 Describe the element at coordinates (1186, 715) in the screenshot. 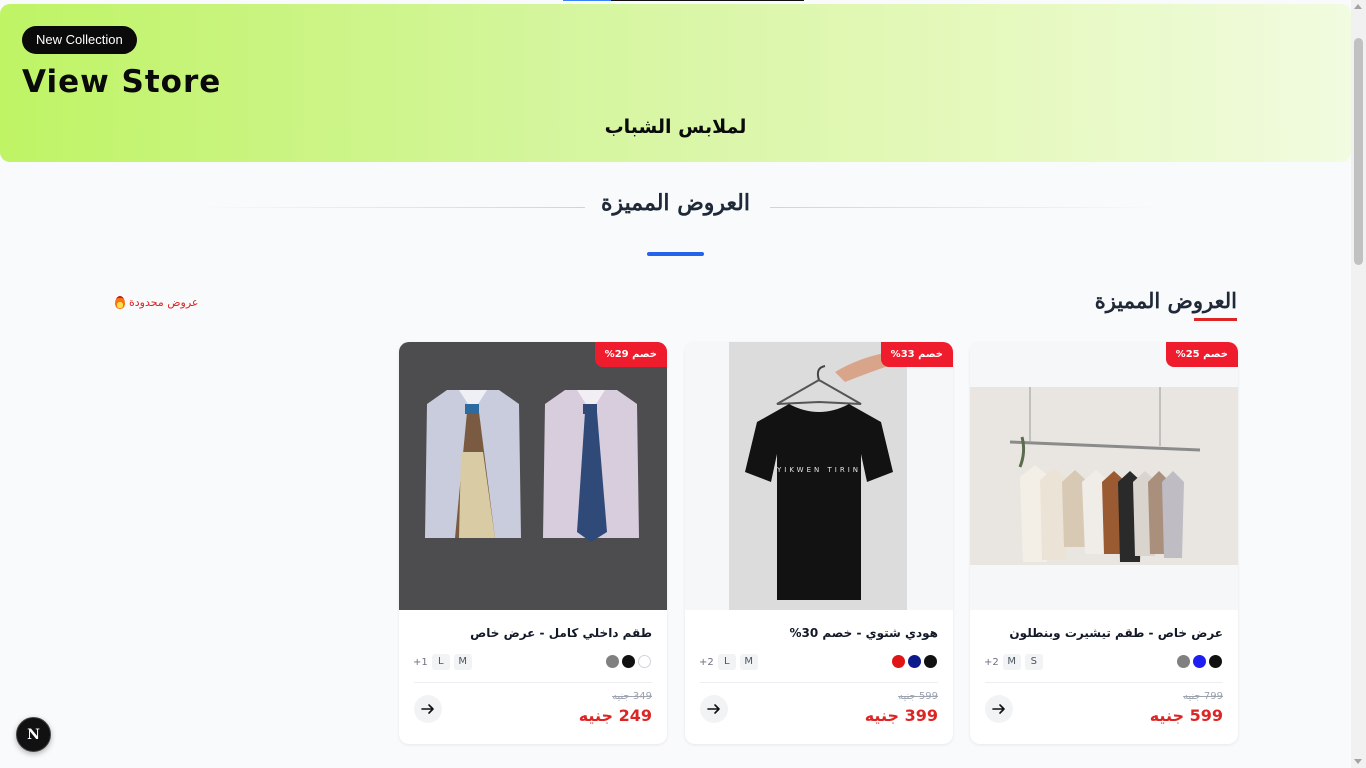

I see `sale-price: 599 جنيه` at that location.